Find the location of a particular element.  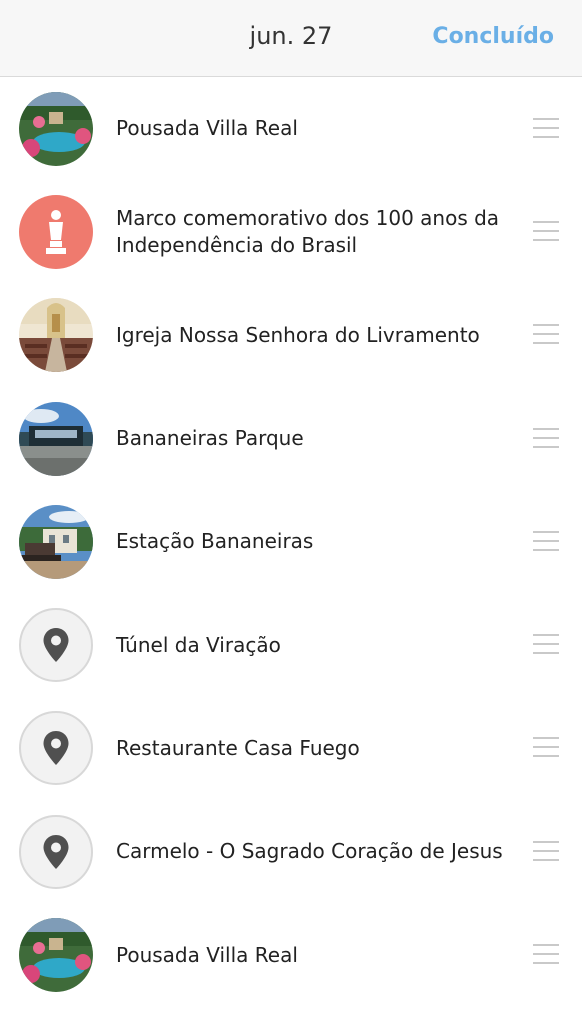

place-photo-church-interior is located at coordinates (56, 335).